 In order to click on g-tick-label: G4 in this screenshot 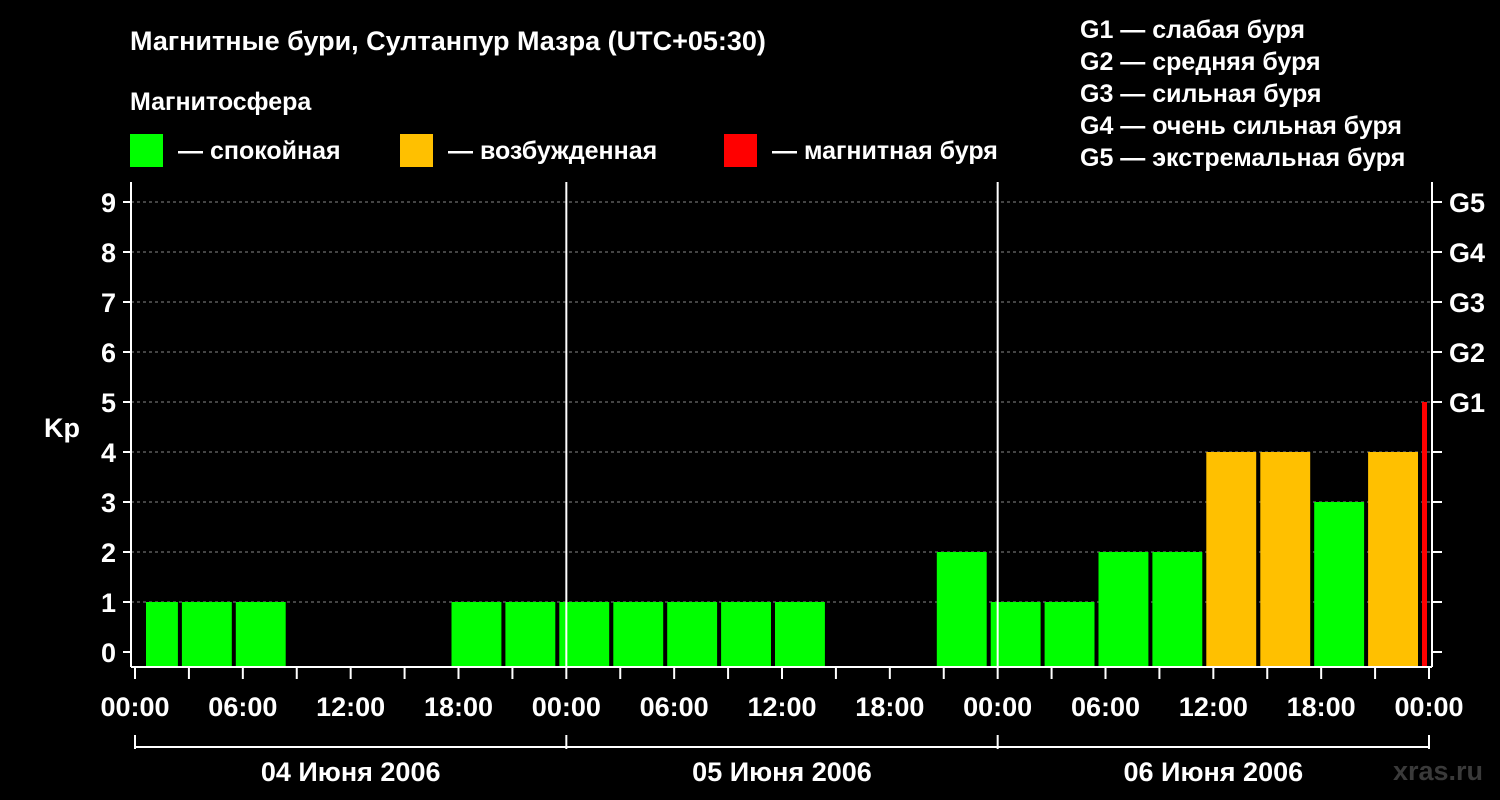, I will do `click(1467, 253)`.